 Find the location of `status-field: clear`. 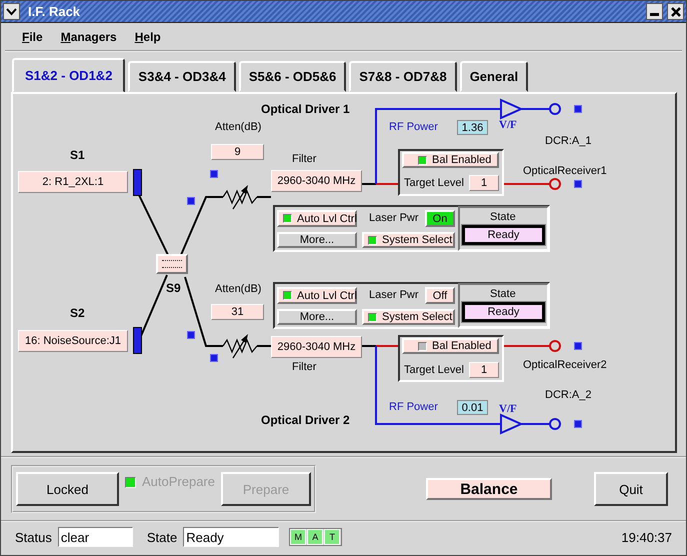

status-field: clear is located at coordinates (95, 537).